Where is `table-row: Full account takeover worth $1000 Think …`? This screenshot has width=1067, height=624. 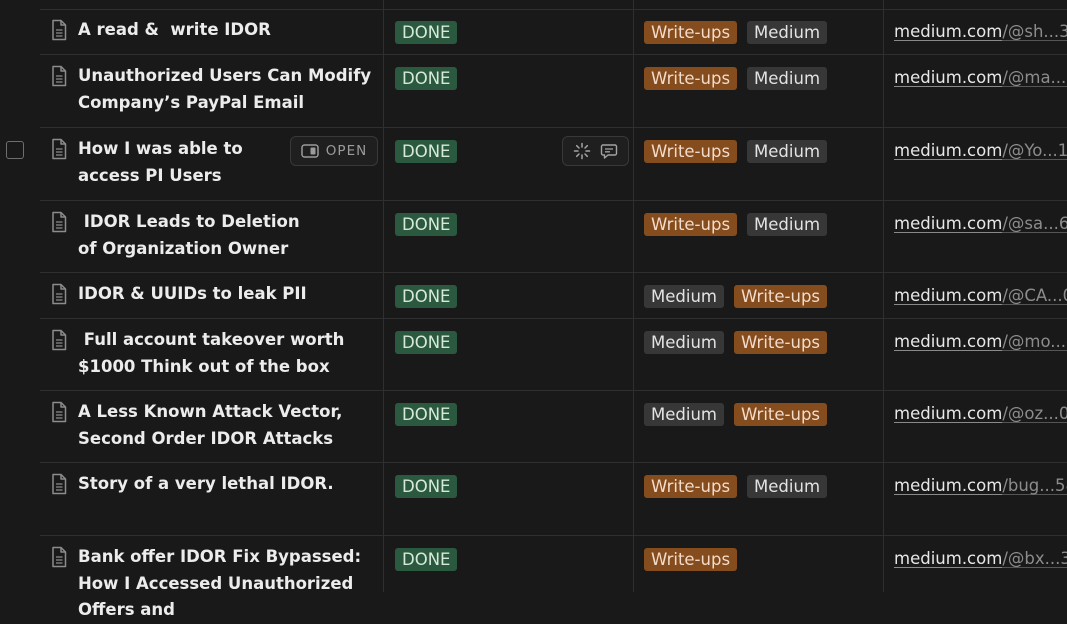 table-row: Full account takeover worth $1000 Think … is located at coordinates (533, 355).